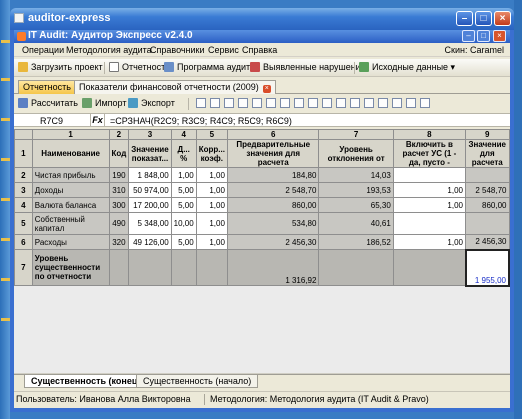 Image resolution: width=522 pixels, height=419 pixels. Describe the element at coordinates (383, 103) in the screenshot. I see `merge-icon` at that location.